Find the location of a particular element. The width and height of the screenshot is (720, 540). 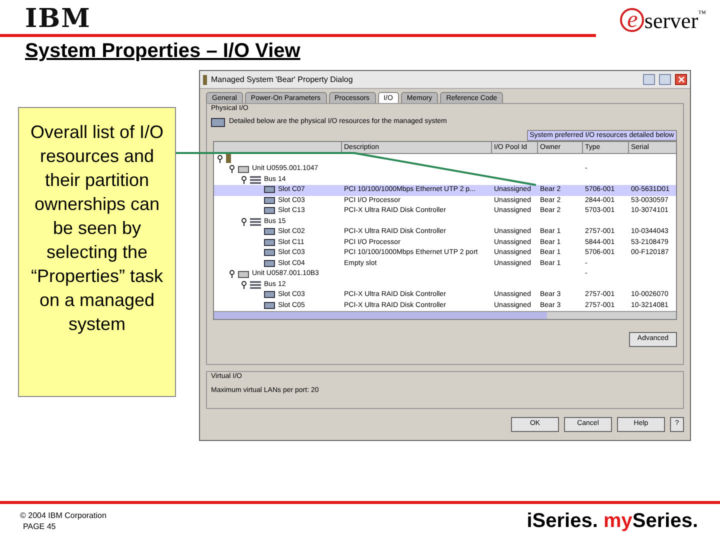

callout-box: Overall list of I/O resources and their partition ownerships can be seen by selecting the “Properties” task on a managed system is located at coordinates (97, 252).